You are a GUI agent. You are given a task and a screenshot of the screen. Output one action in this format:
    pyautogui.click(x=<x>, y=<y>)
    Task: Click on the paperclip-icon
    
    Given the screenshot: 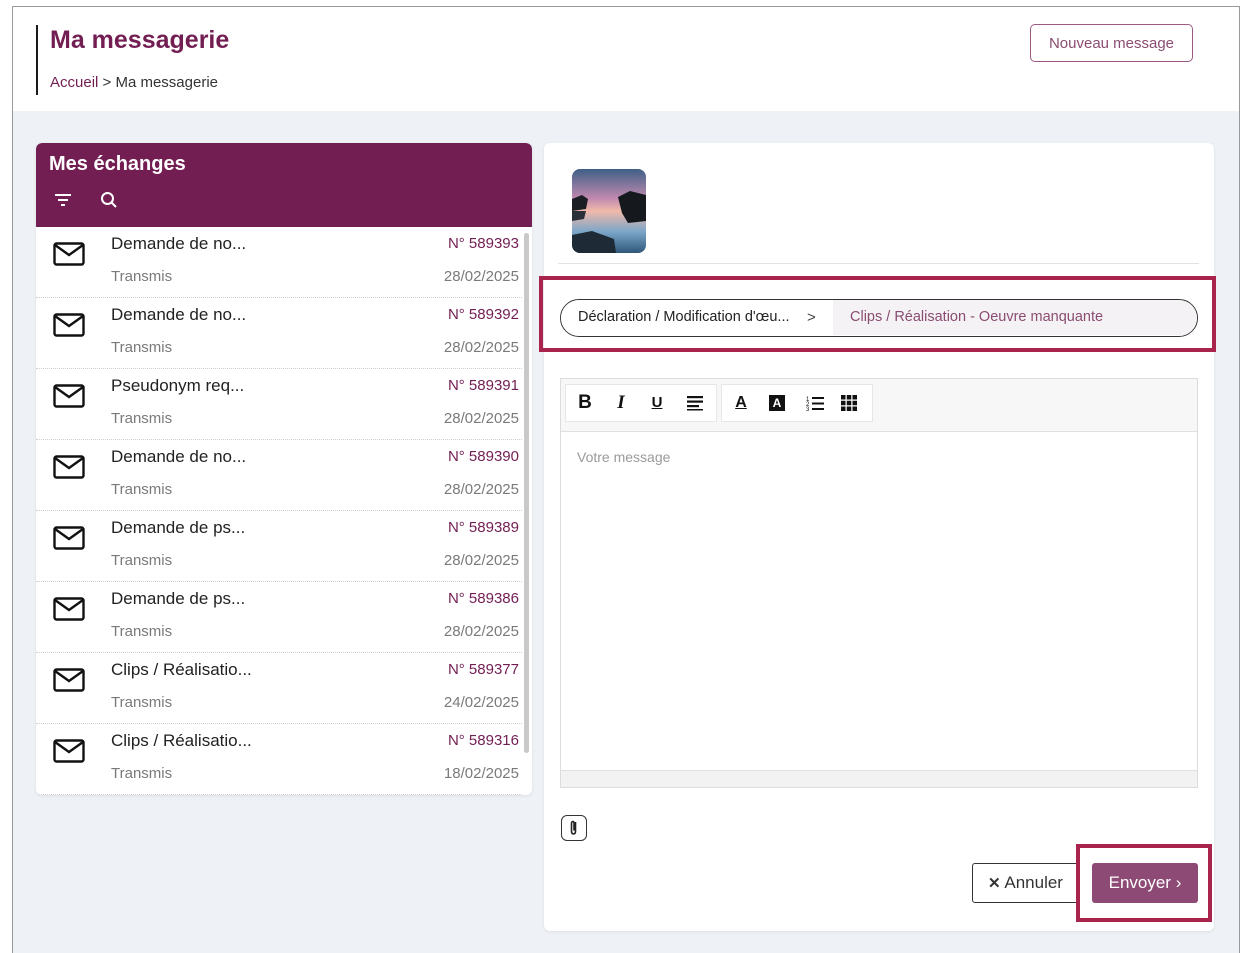 What is the action you would take?
    pyautogui.click(x=573, y=827)
    